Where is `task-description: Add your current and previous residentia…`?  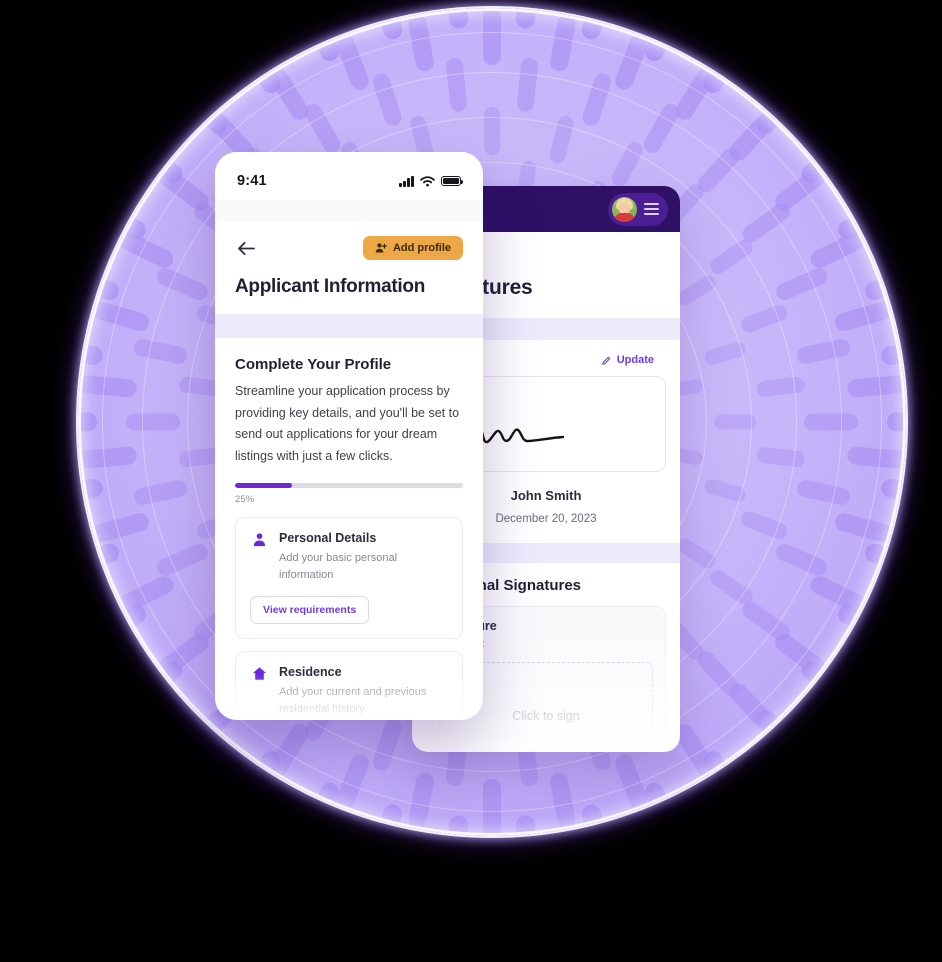 task-description: Add your current and previous residentia… is located at coordinates (353, 701).